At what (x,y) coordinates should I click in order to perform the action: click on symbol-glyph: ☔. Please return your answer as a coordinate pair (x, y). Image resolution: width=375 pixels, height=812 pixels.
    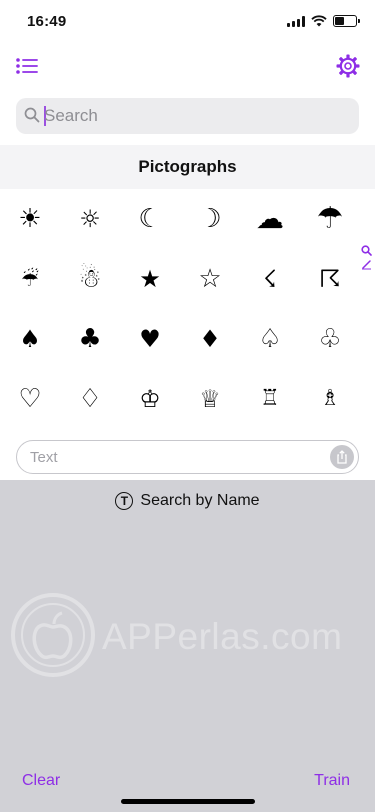
    Looking at the image, I should click on (30, 279).